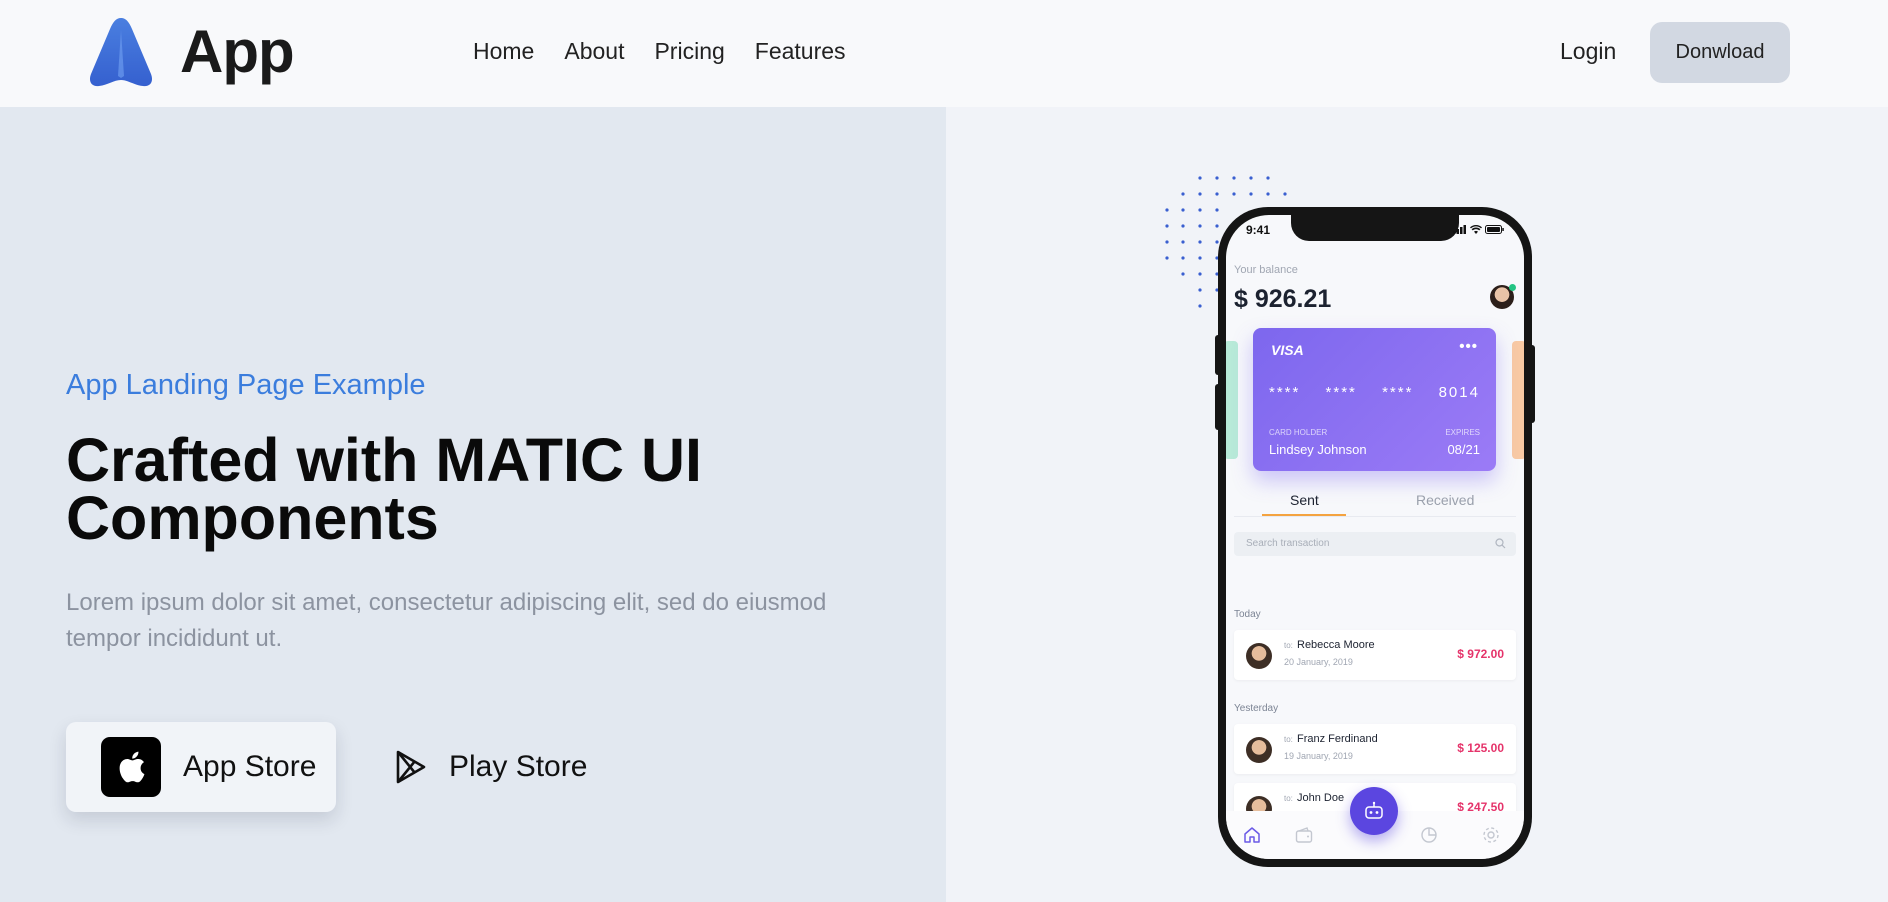  What do you see at coordinates (1256, 708) in the screenshot?
I see `group-label-yesterday: Yesterday` at bounding box center [1256, 708].